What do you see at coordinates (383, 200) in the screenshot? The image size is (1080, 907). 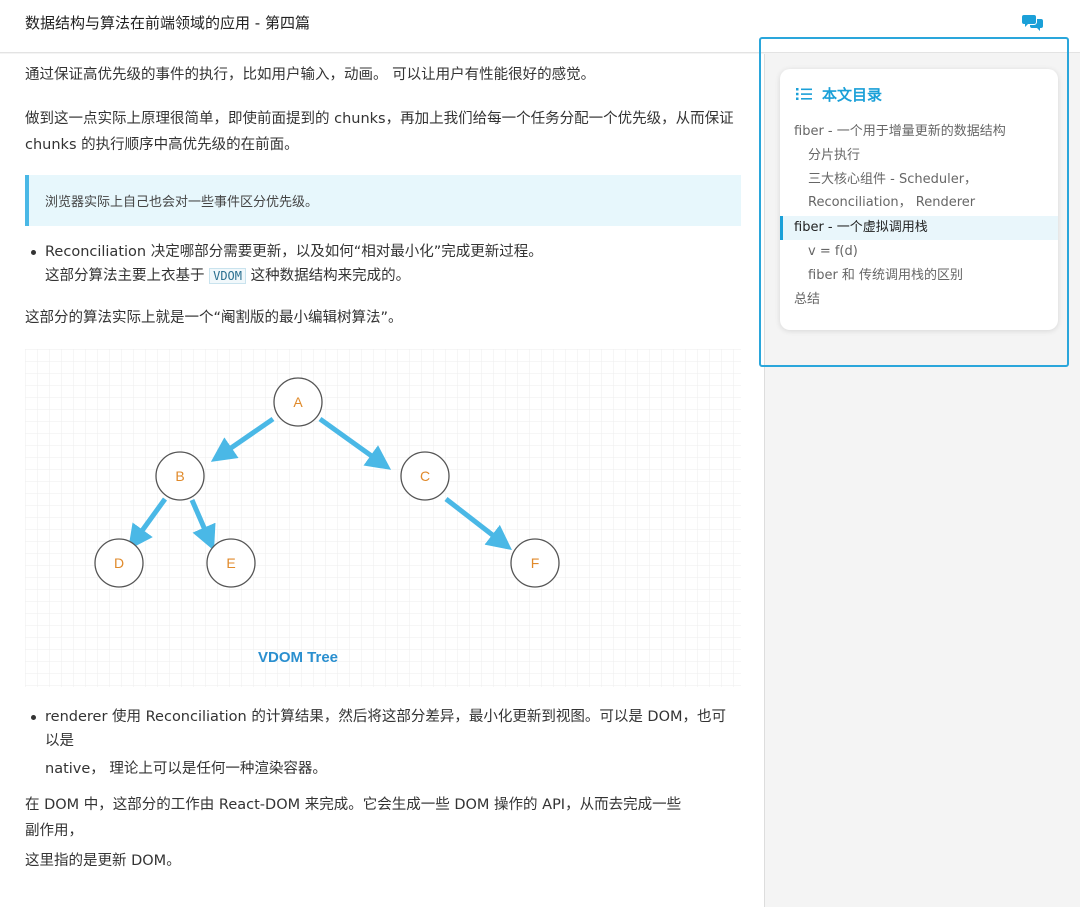 I see `blockquote: 浏览器实际上自己也会对一些事件区分优先级。` at bounding box center [383, 200].